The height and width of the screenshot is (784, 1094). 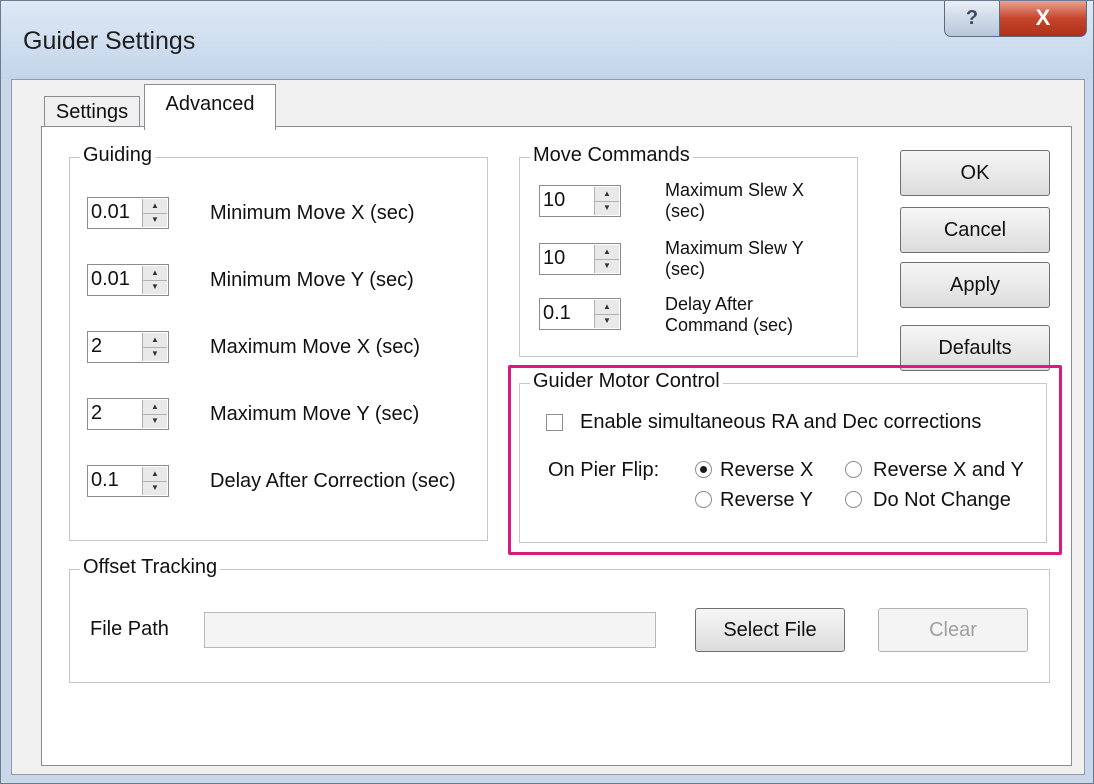 What do you see at coordinates (110, 279) in the screenshot?
I see `min-move-y-value: 0.01` at bounding box center [110, 279].